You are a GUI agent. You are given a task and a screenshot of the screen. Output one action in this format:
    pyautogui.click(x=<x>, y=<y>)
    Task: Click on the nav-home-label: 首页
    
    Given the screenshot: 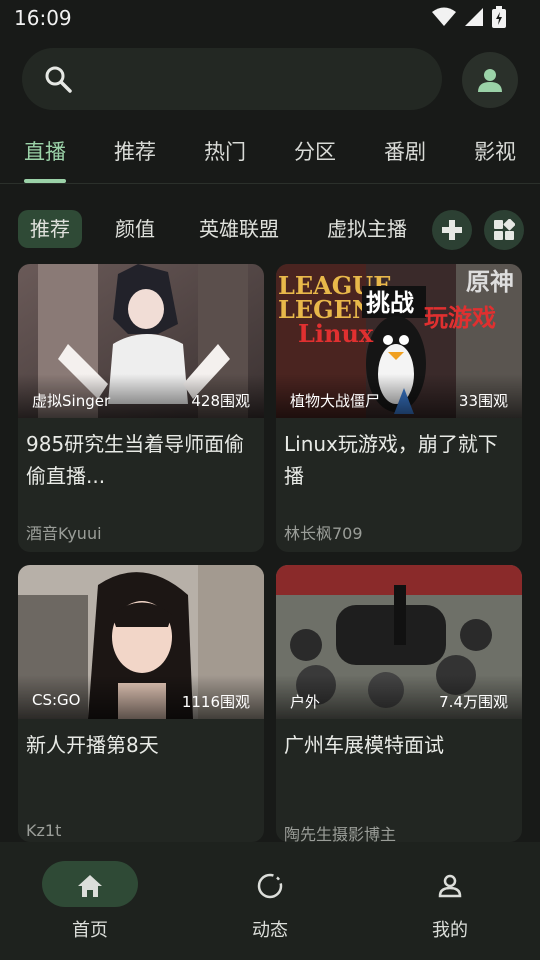 What is the action you would take?
    pyautogui.click(x=90, y=930)
    